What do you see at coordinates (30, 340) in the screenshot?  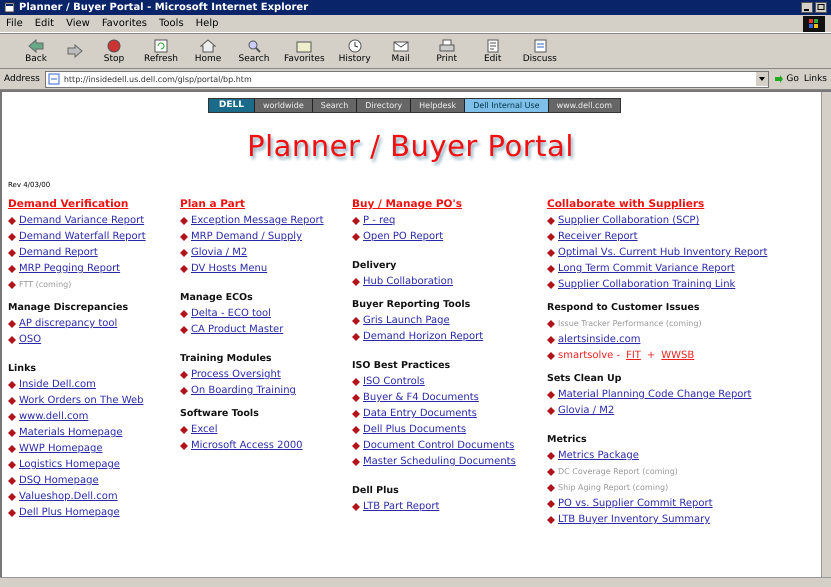 I see `link: OSO` at bounding box center [30, 340].